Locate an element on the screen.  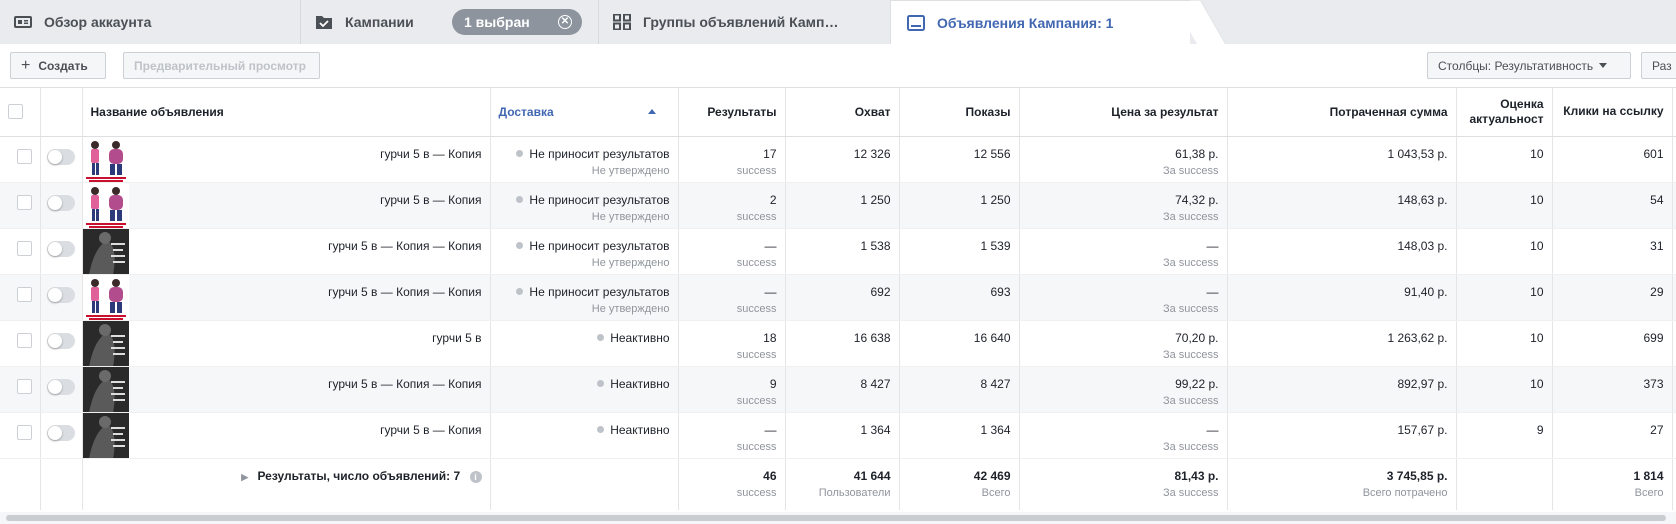
cpr-value: 99,22 р. is located at coordinates (1197, 383).